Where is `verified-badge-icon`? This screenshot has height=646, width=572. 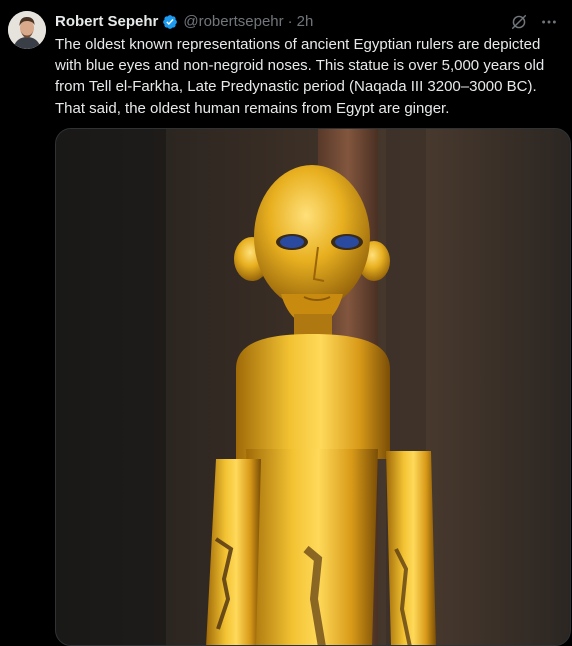 verified-badge-icon is located at coordinates (170, 22).